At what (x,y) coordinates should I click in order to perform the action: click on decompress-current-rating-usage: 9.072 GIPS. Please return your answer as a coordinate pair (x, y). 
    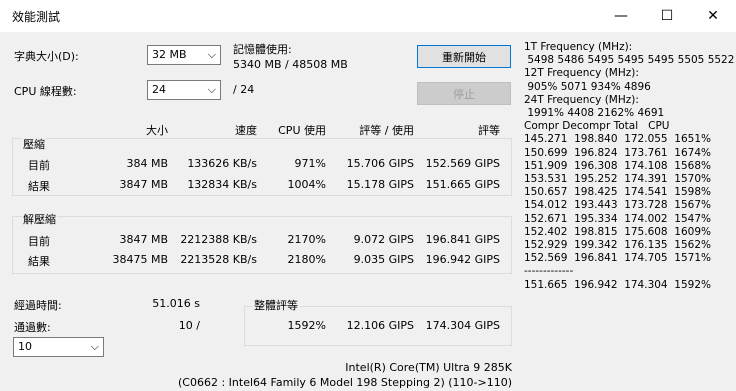
    Looking at the image, I should click on (383, 239).